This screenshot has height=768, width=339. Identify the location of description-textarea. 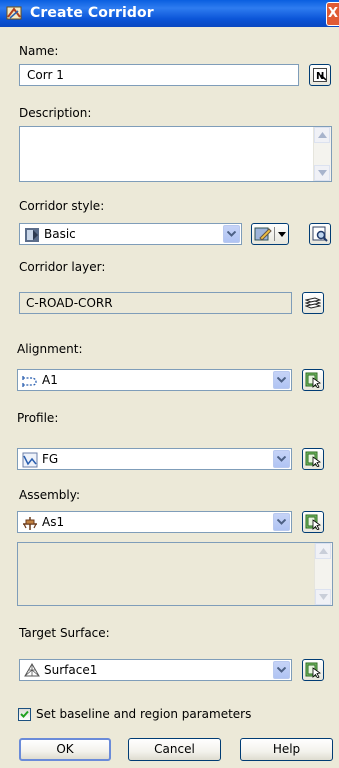
(175, 154).